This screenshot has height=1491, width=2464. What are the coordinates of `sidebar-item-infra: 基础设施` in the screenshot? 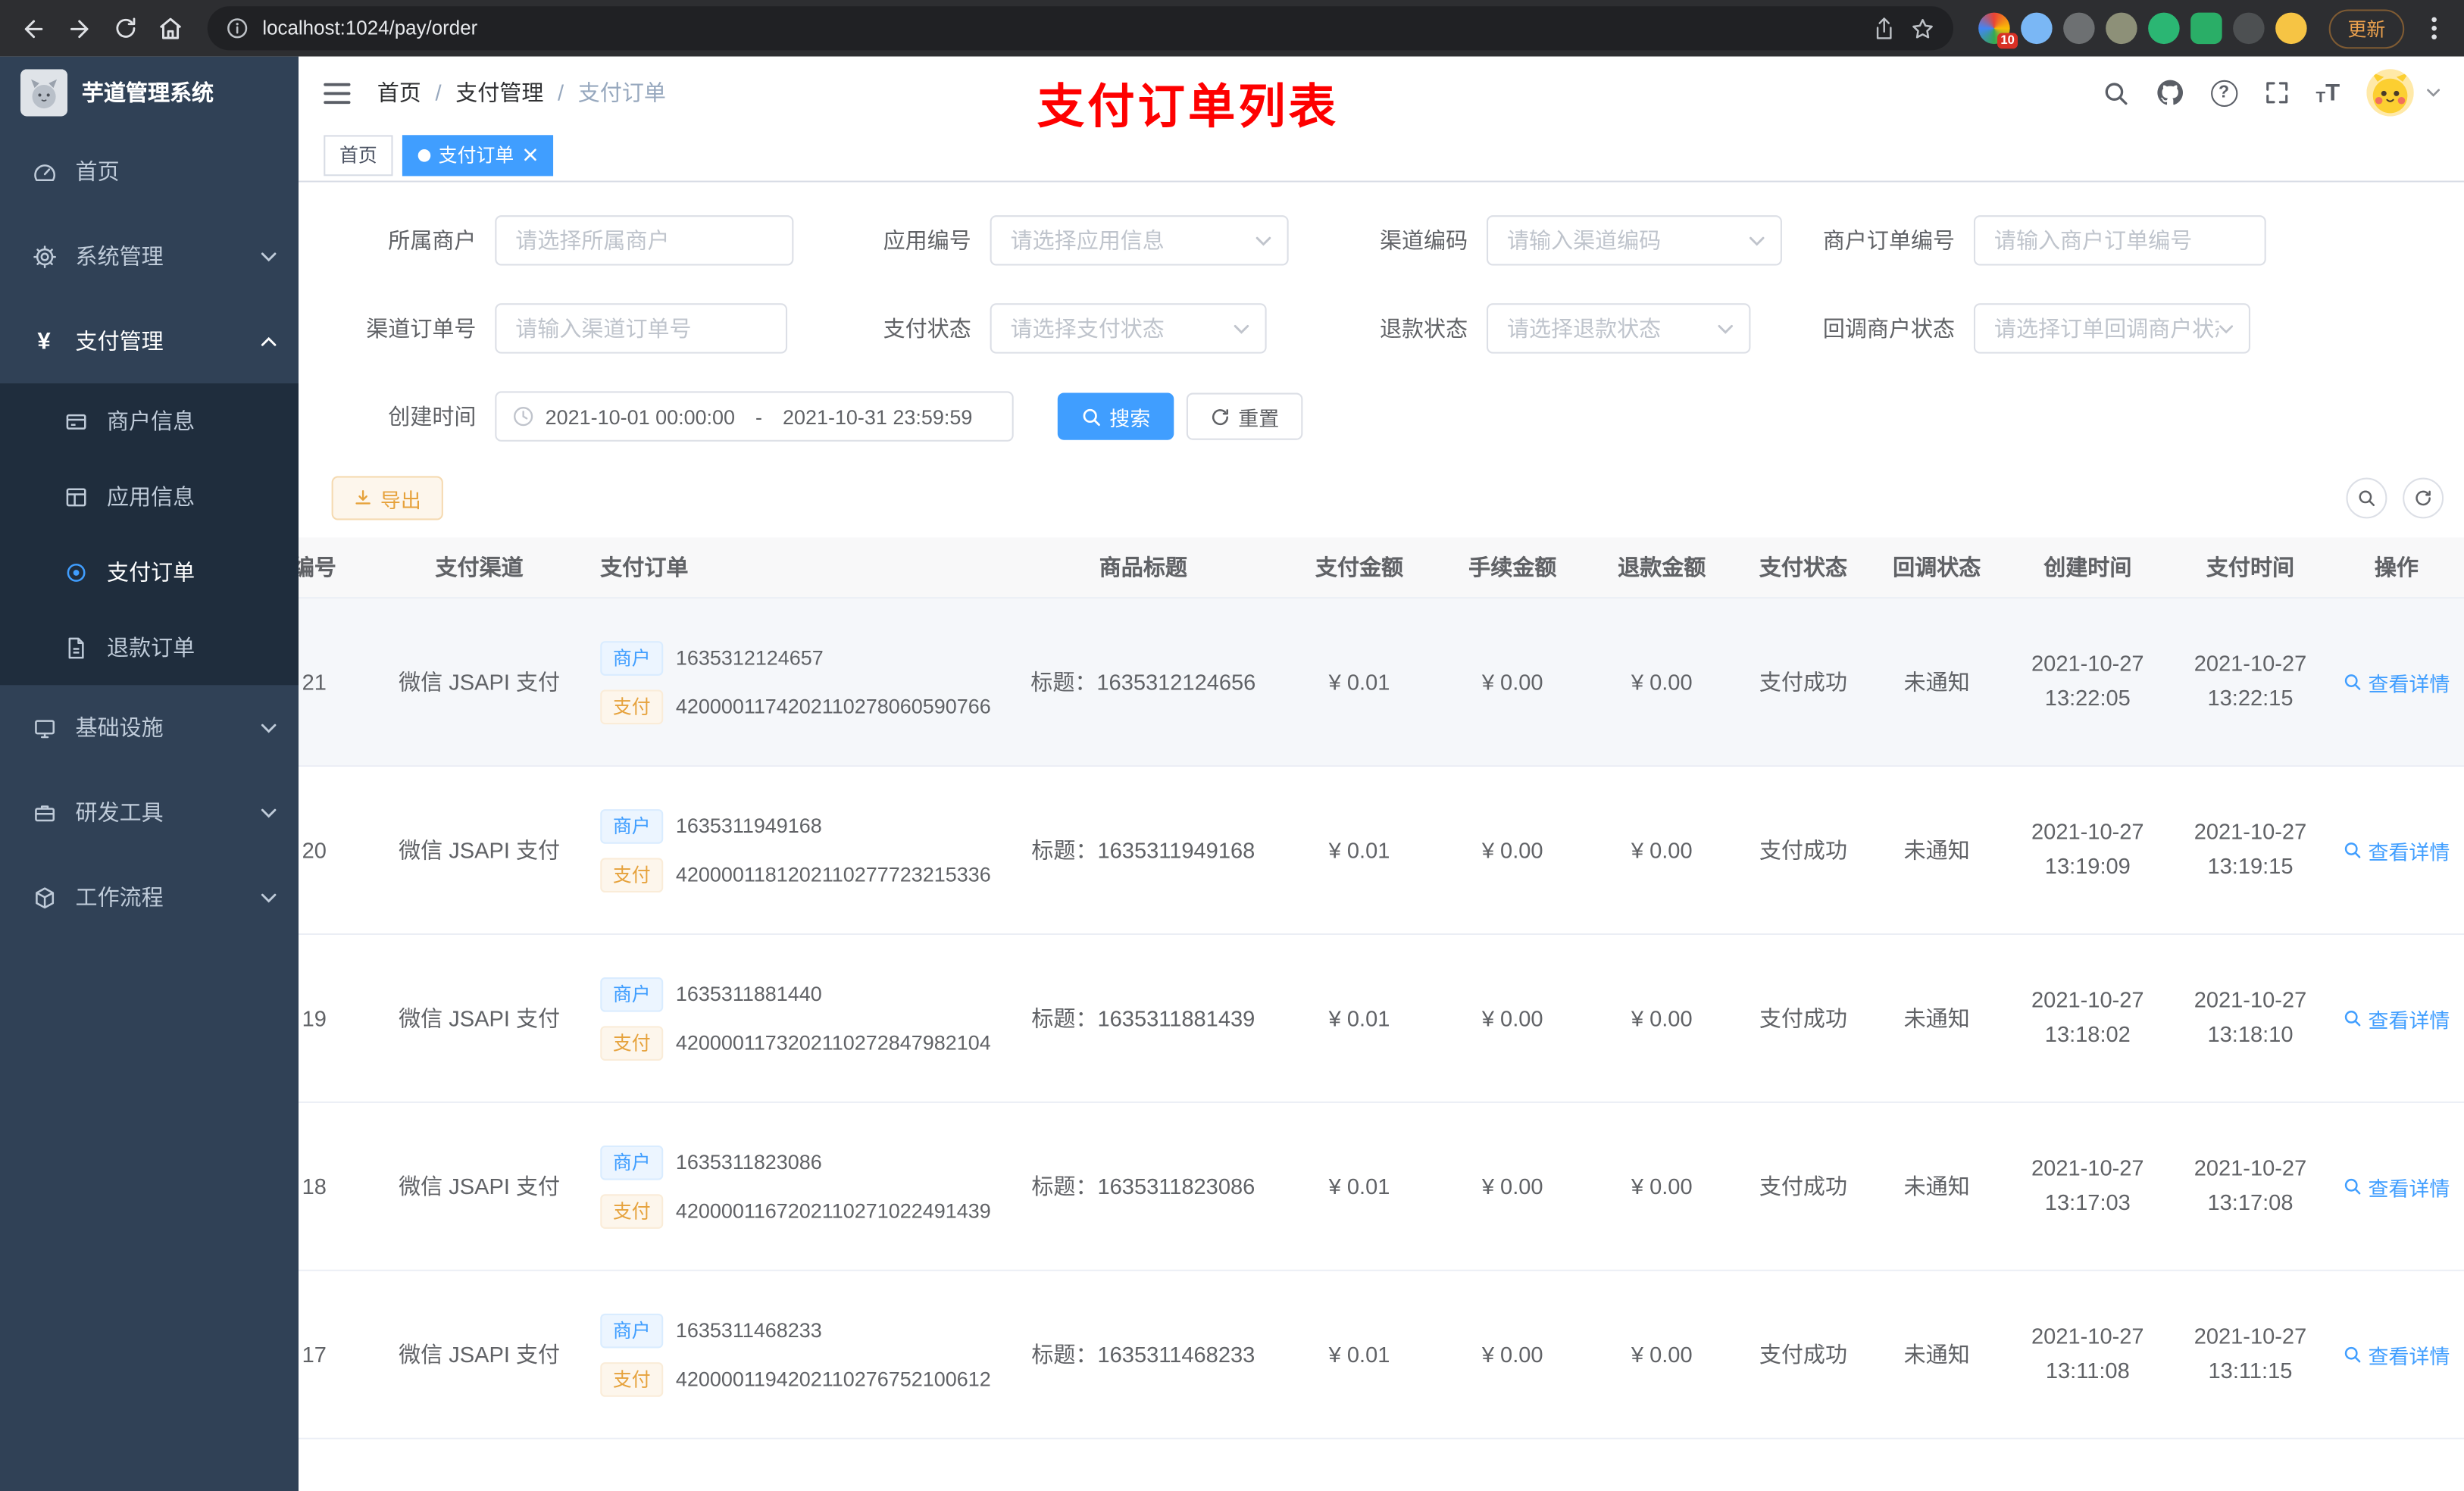 It's located at (149, 727).